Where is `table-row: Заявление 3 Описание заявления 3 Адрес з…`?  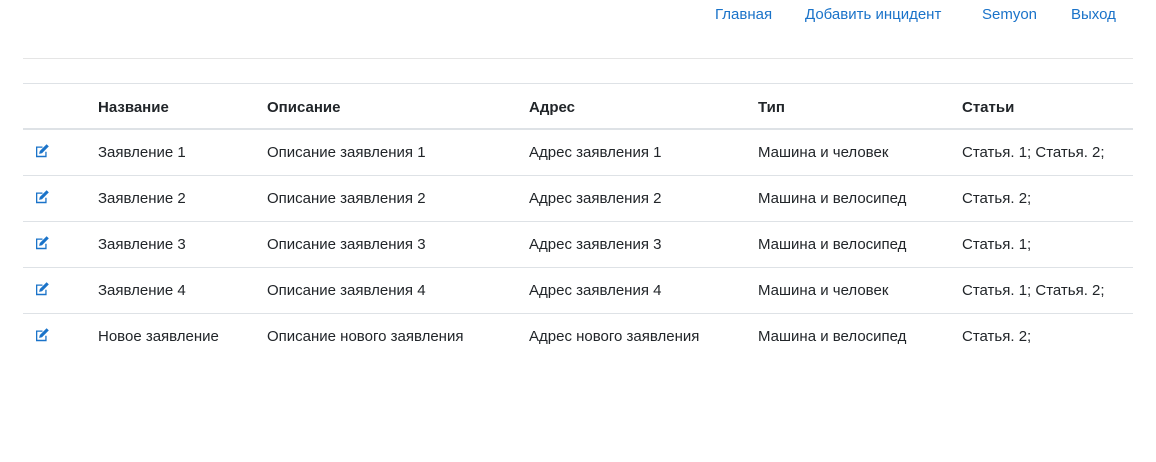
table-row: Заявление 3 Описание заявления 3 Адрес з… is located at coordinates (578, 245).